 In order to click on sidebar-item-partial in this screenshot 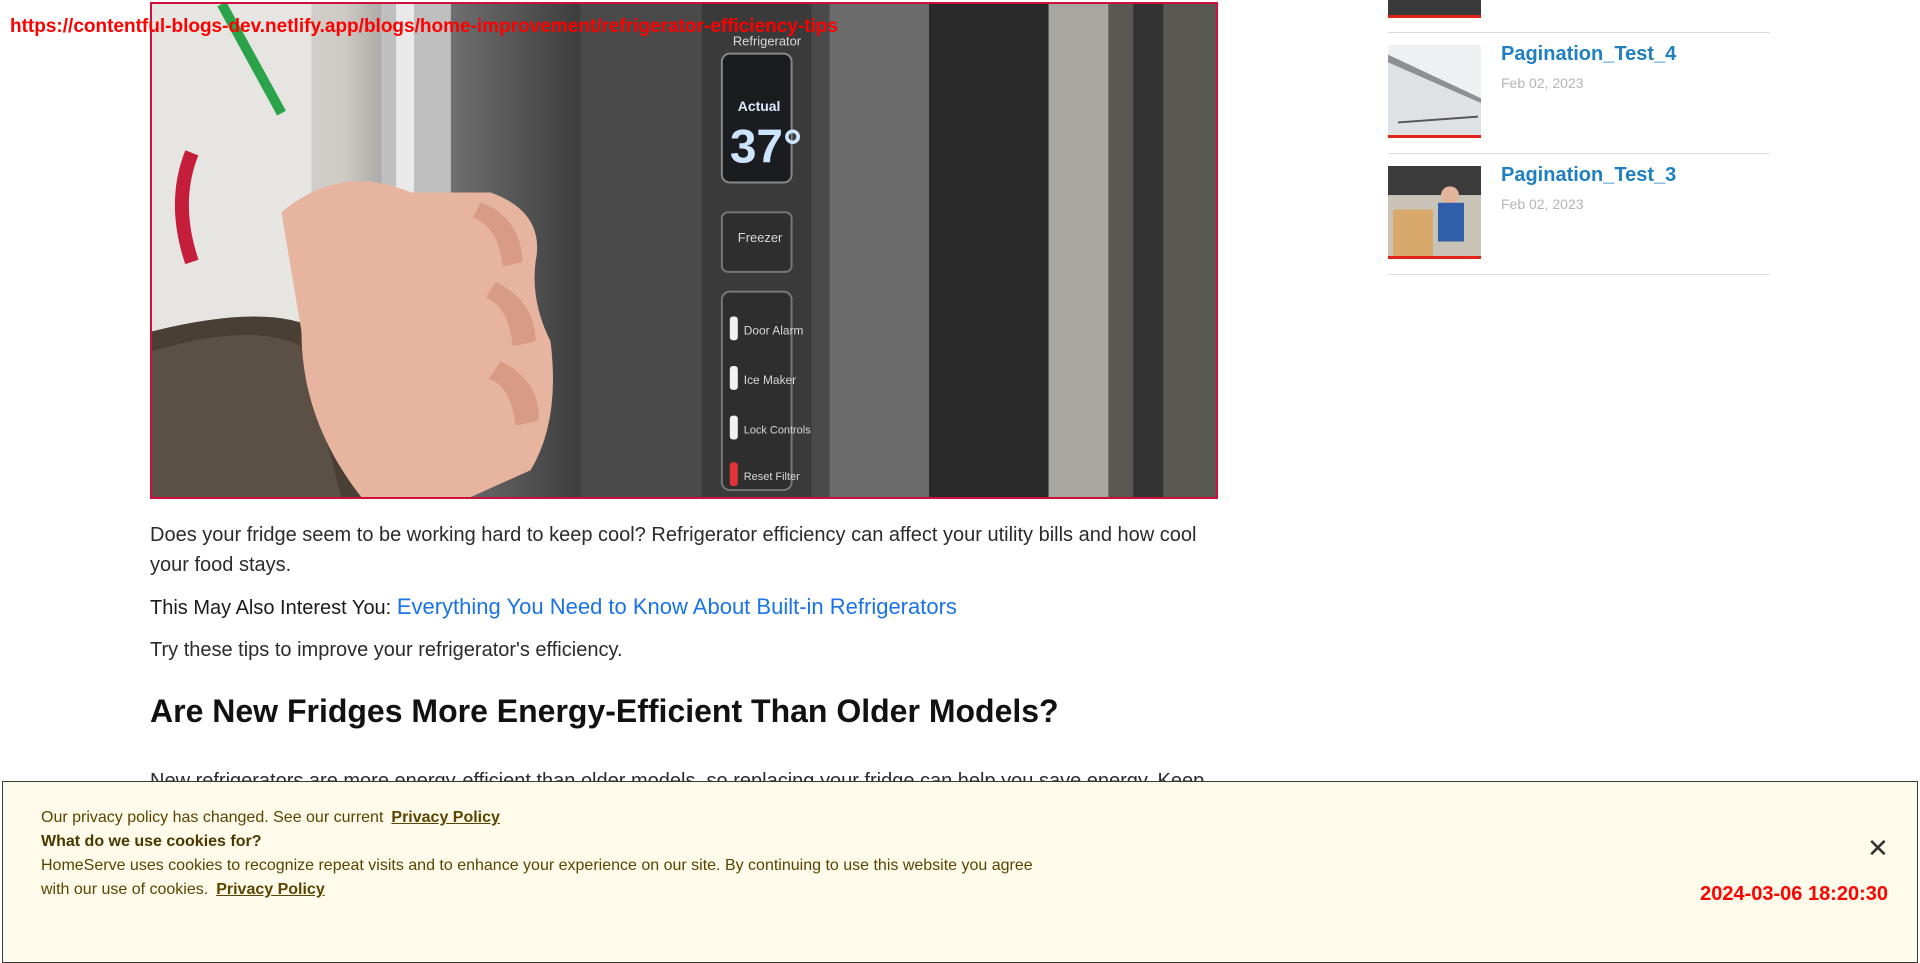, I will do `click(1579, 16)`.